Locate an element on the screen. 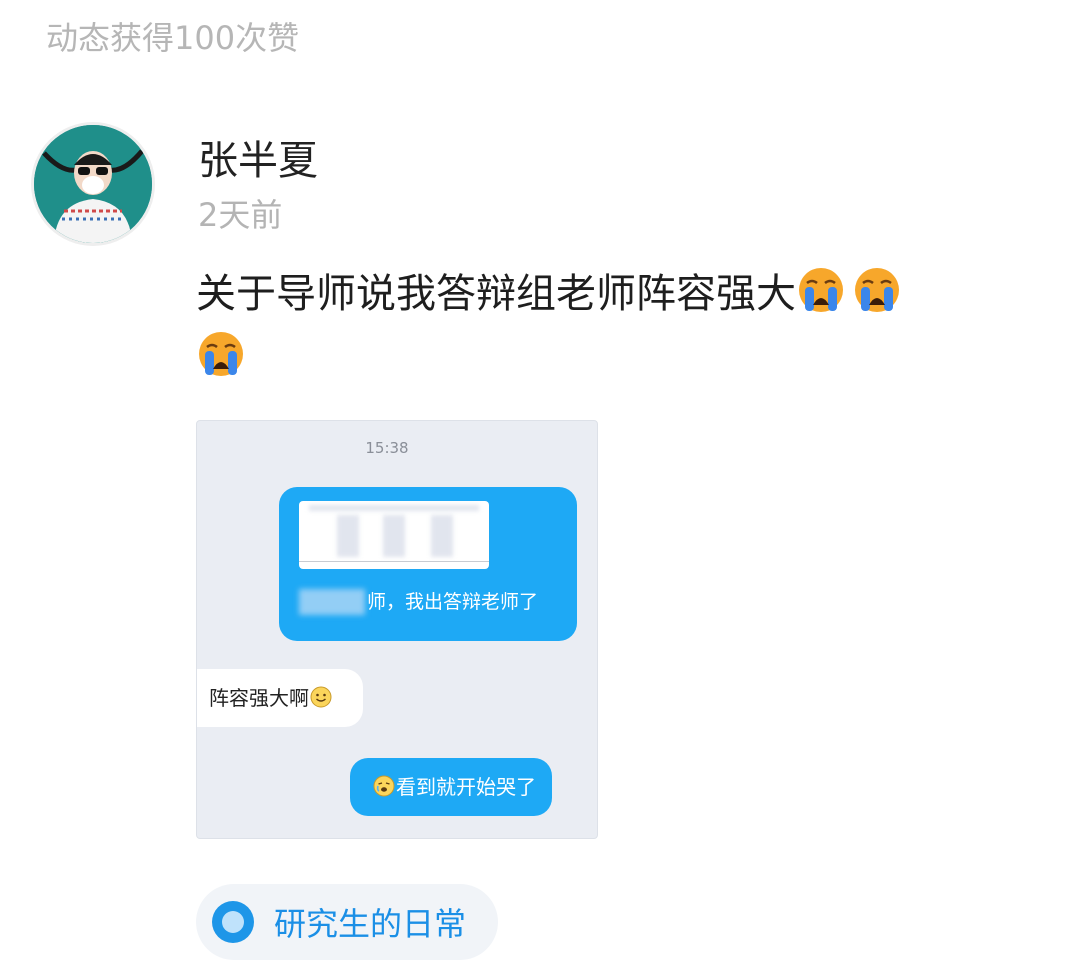 The width and height of the screenshot is (1080, 973). table-line is located at coordinates (394, 561).